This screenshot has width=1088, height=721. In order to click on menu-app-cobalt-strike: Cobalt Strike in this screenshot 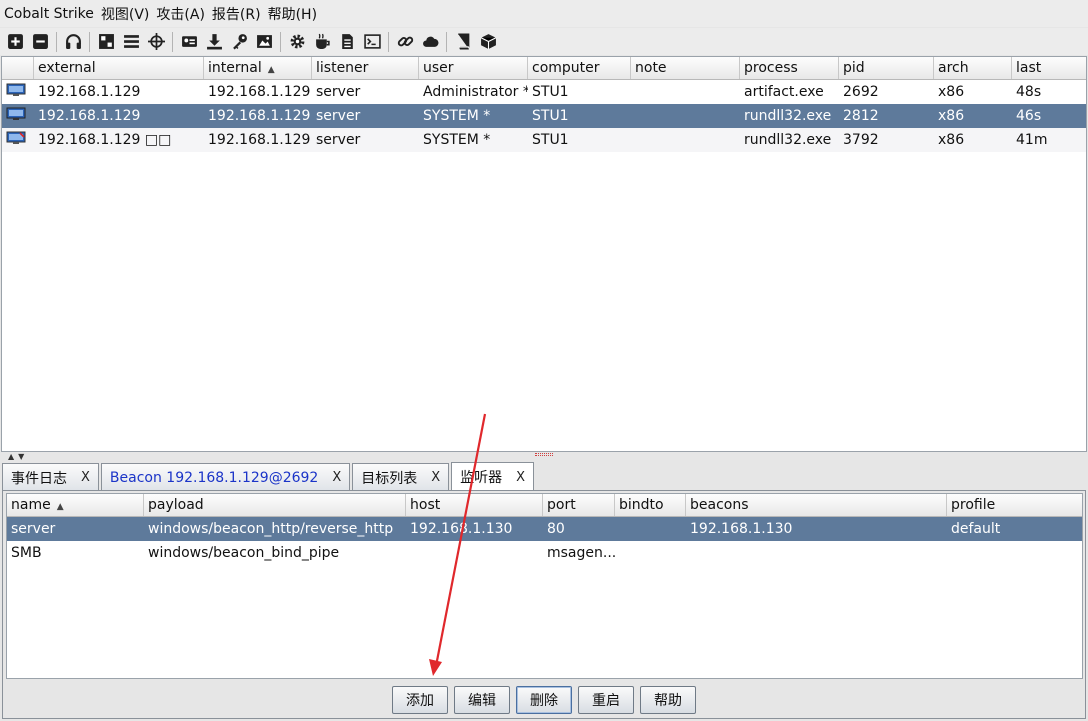, I will do `click(49, 14)`.